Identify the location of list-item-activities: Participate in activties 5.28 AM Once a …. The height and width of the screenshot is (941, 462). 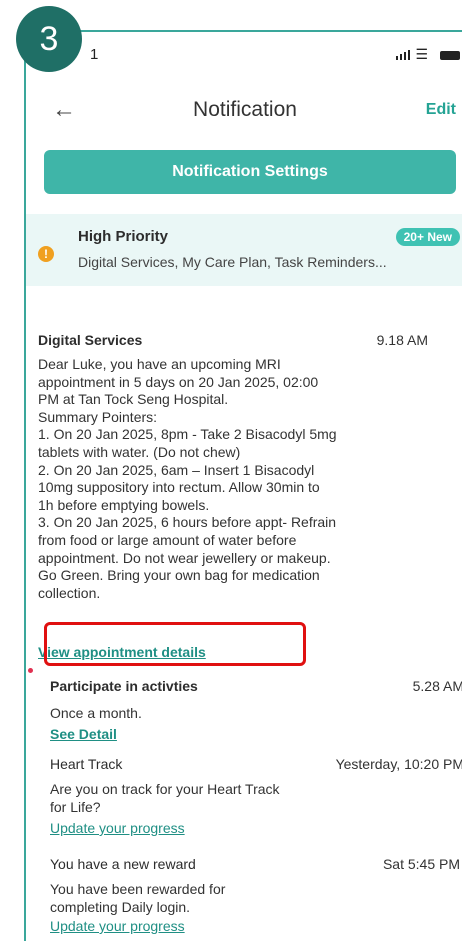
(256, 710).